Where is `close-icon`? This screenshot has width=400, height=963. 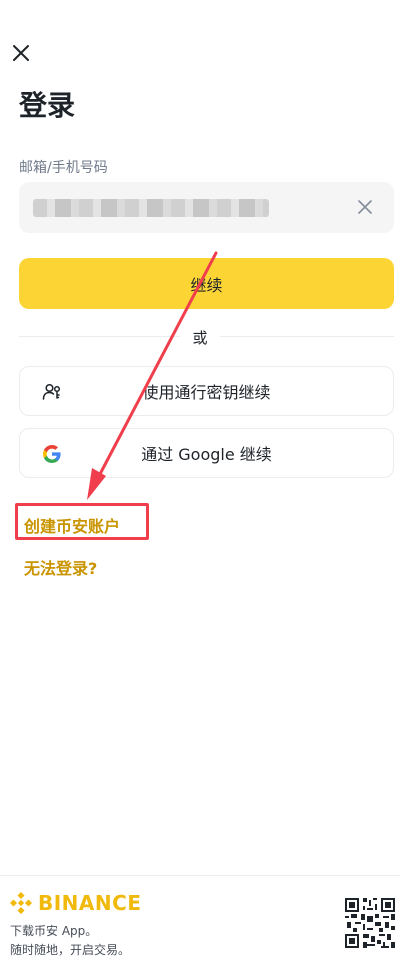
close-icon is located at coordinates (21, 53).